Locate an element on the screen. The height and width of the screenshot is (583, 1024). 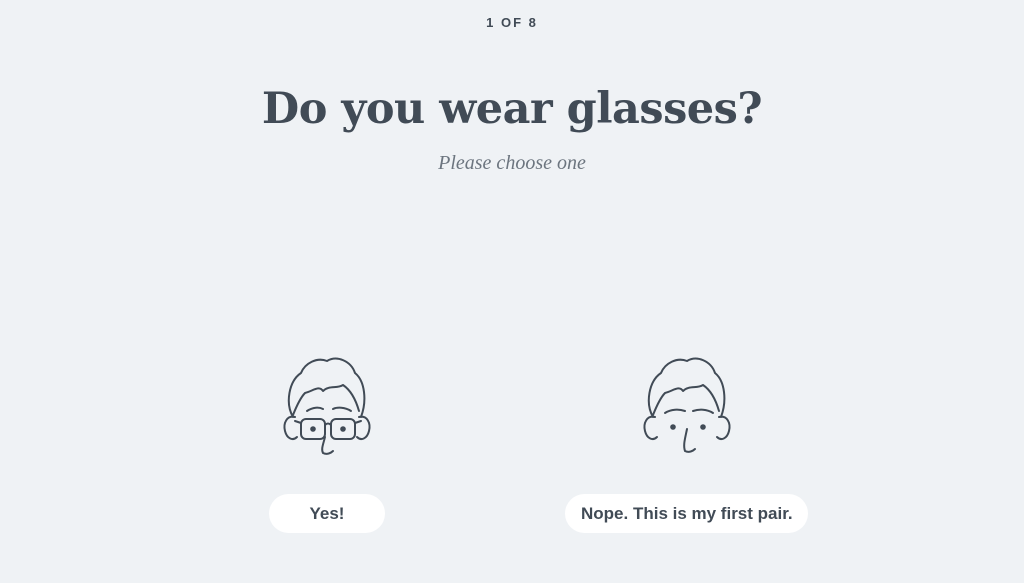
option-no: Nope. This is my first pair. is located at coordinates (686, 439).